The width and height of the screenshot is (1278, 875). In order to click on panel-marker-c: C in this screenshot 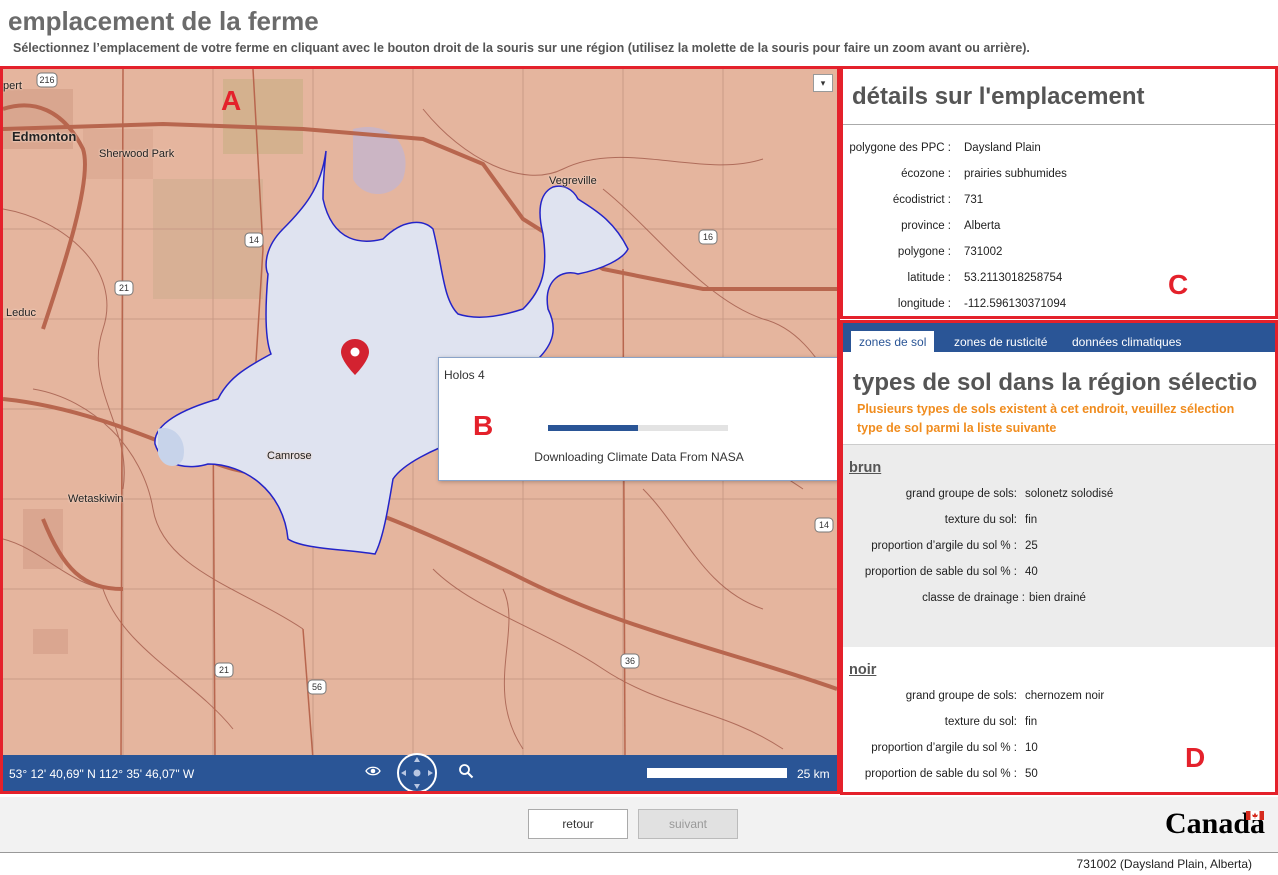, I will do `click(1178, 284)`.